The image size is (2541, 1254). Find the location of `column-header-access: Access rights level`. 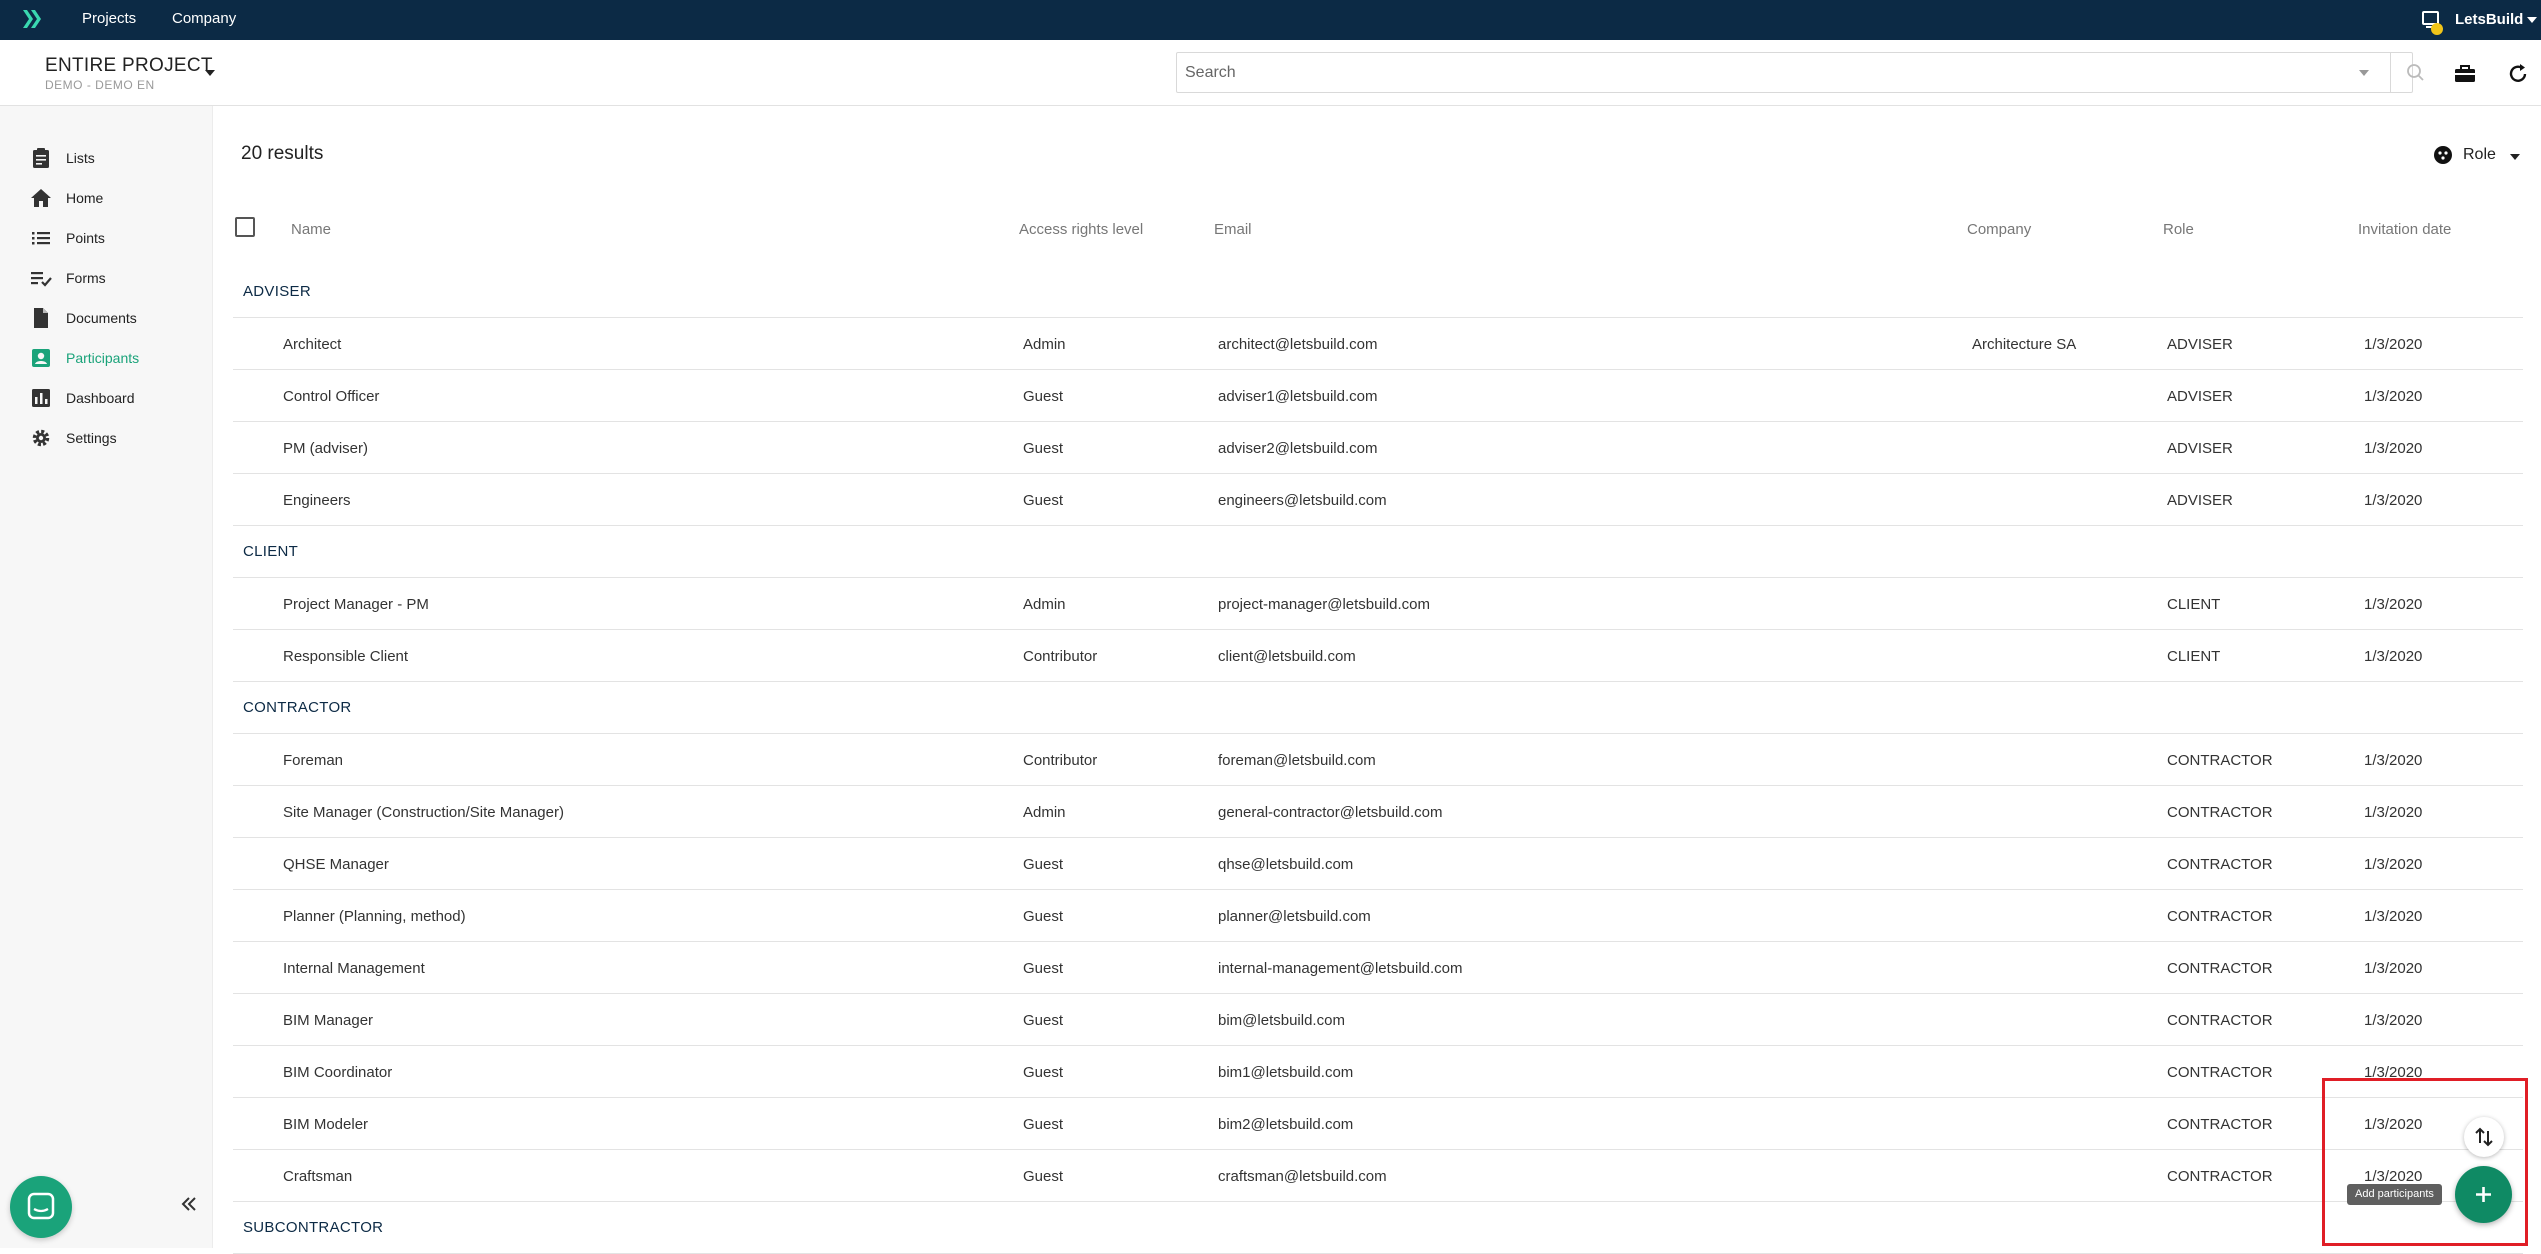

column-header-access: Access rights level is located at coordinates (1081, 229).